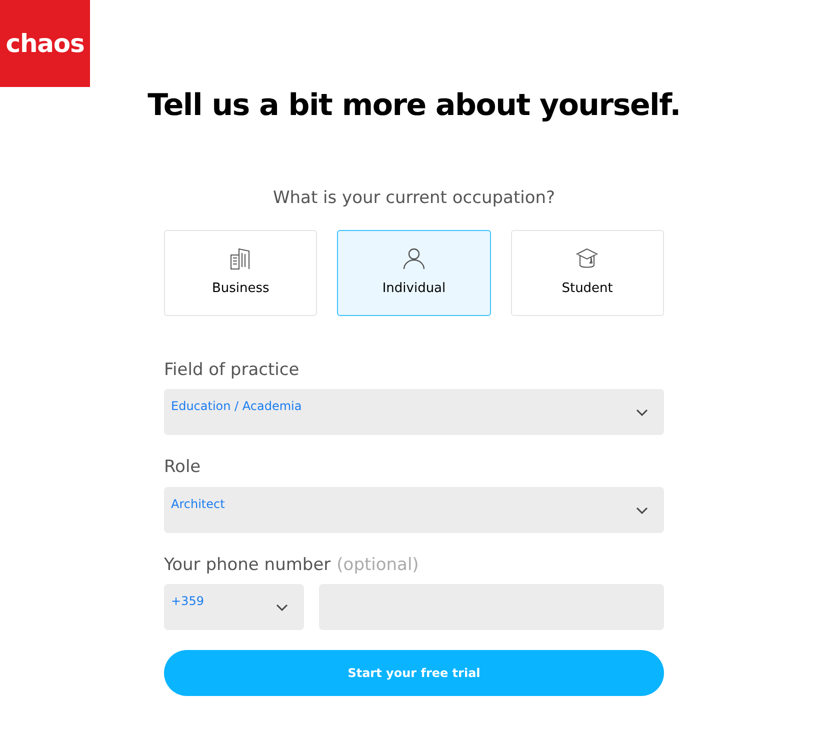 Image resolution: width=828 pixels, height=732 pixels. Describe the element at coordinates (377, 565) in the screenshot. I see `optional-note: (optional)` at that location.